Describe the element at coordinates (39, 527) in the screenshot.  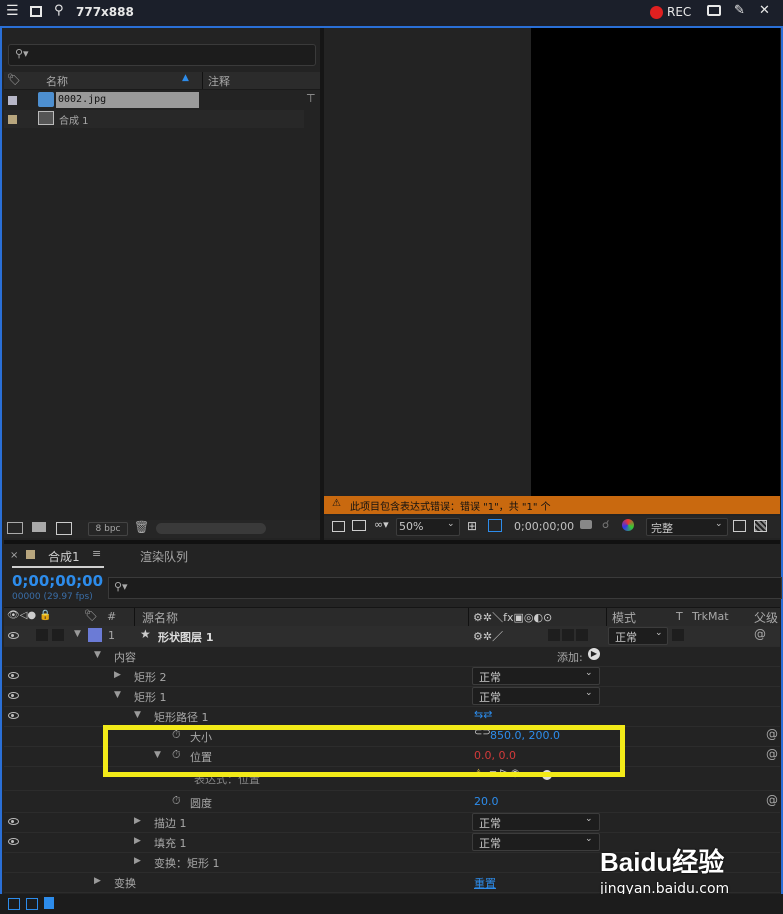
I see `new-folder-icon` at that location.